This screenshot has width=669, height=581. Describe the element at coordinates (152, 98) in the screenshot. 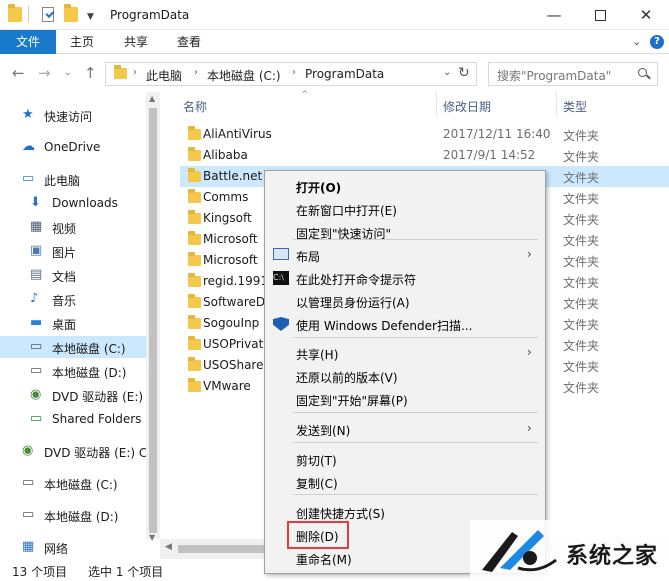

I see `scroll-up-icon: ▲` at that location.